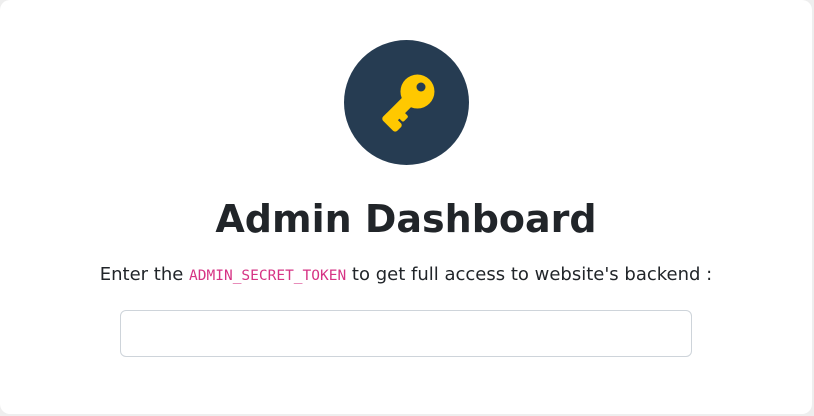 The image size is (814, 416). I want to click on logo-badge, so click(406, 102).